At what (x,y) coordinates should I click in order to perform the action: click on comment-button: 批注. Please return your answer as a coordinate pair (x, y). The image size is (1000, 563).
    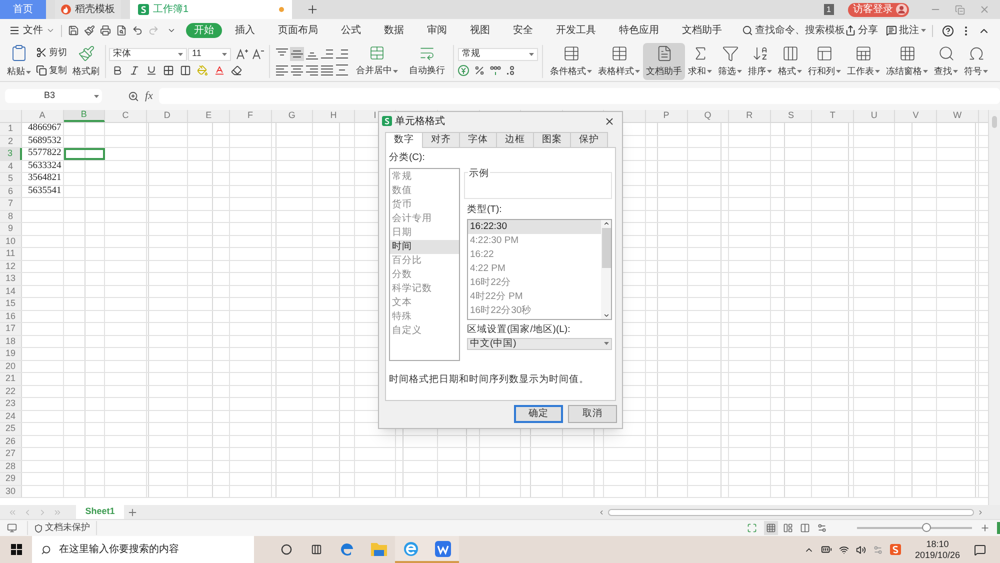
    Looking at the image, I should click on (906, 30).